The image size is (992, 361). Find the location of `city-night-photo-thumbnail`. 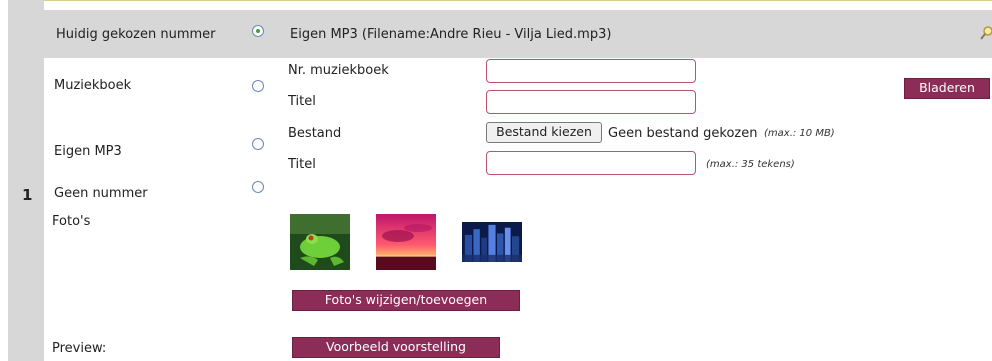

city-night-photo-thumbnail is located at coordinates (492, 242).